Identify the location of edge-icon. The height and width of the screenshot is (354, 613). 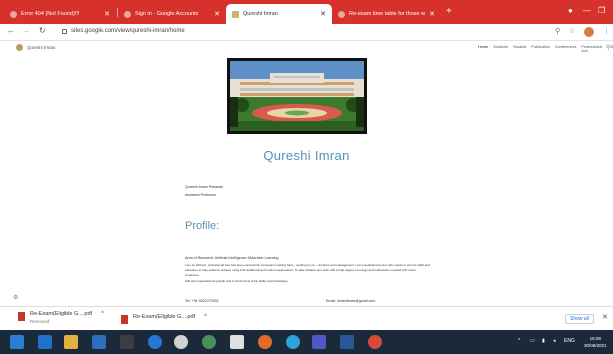
(293, 342).